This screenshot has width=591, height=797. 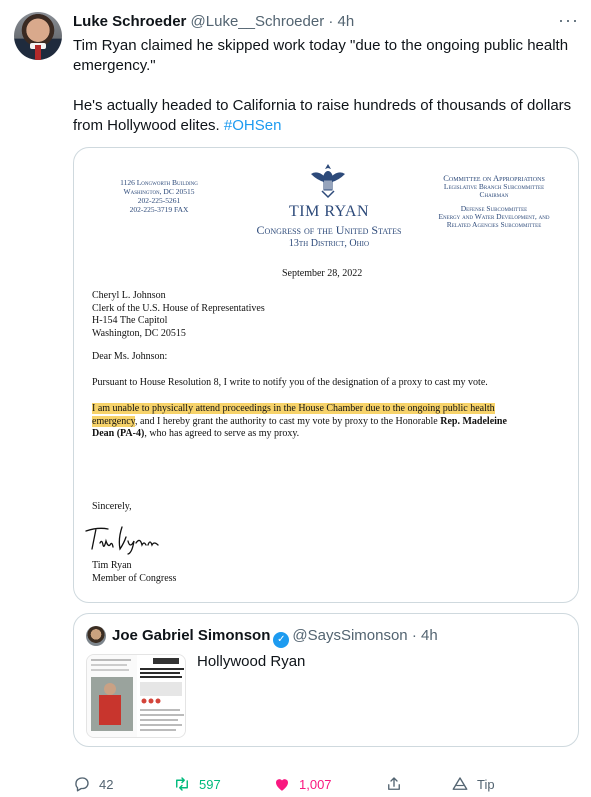 What do you see at coordinates (460, 783) in the screenshot?
I see `tip-icon` at bounding box center [460, 783].